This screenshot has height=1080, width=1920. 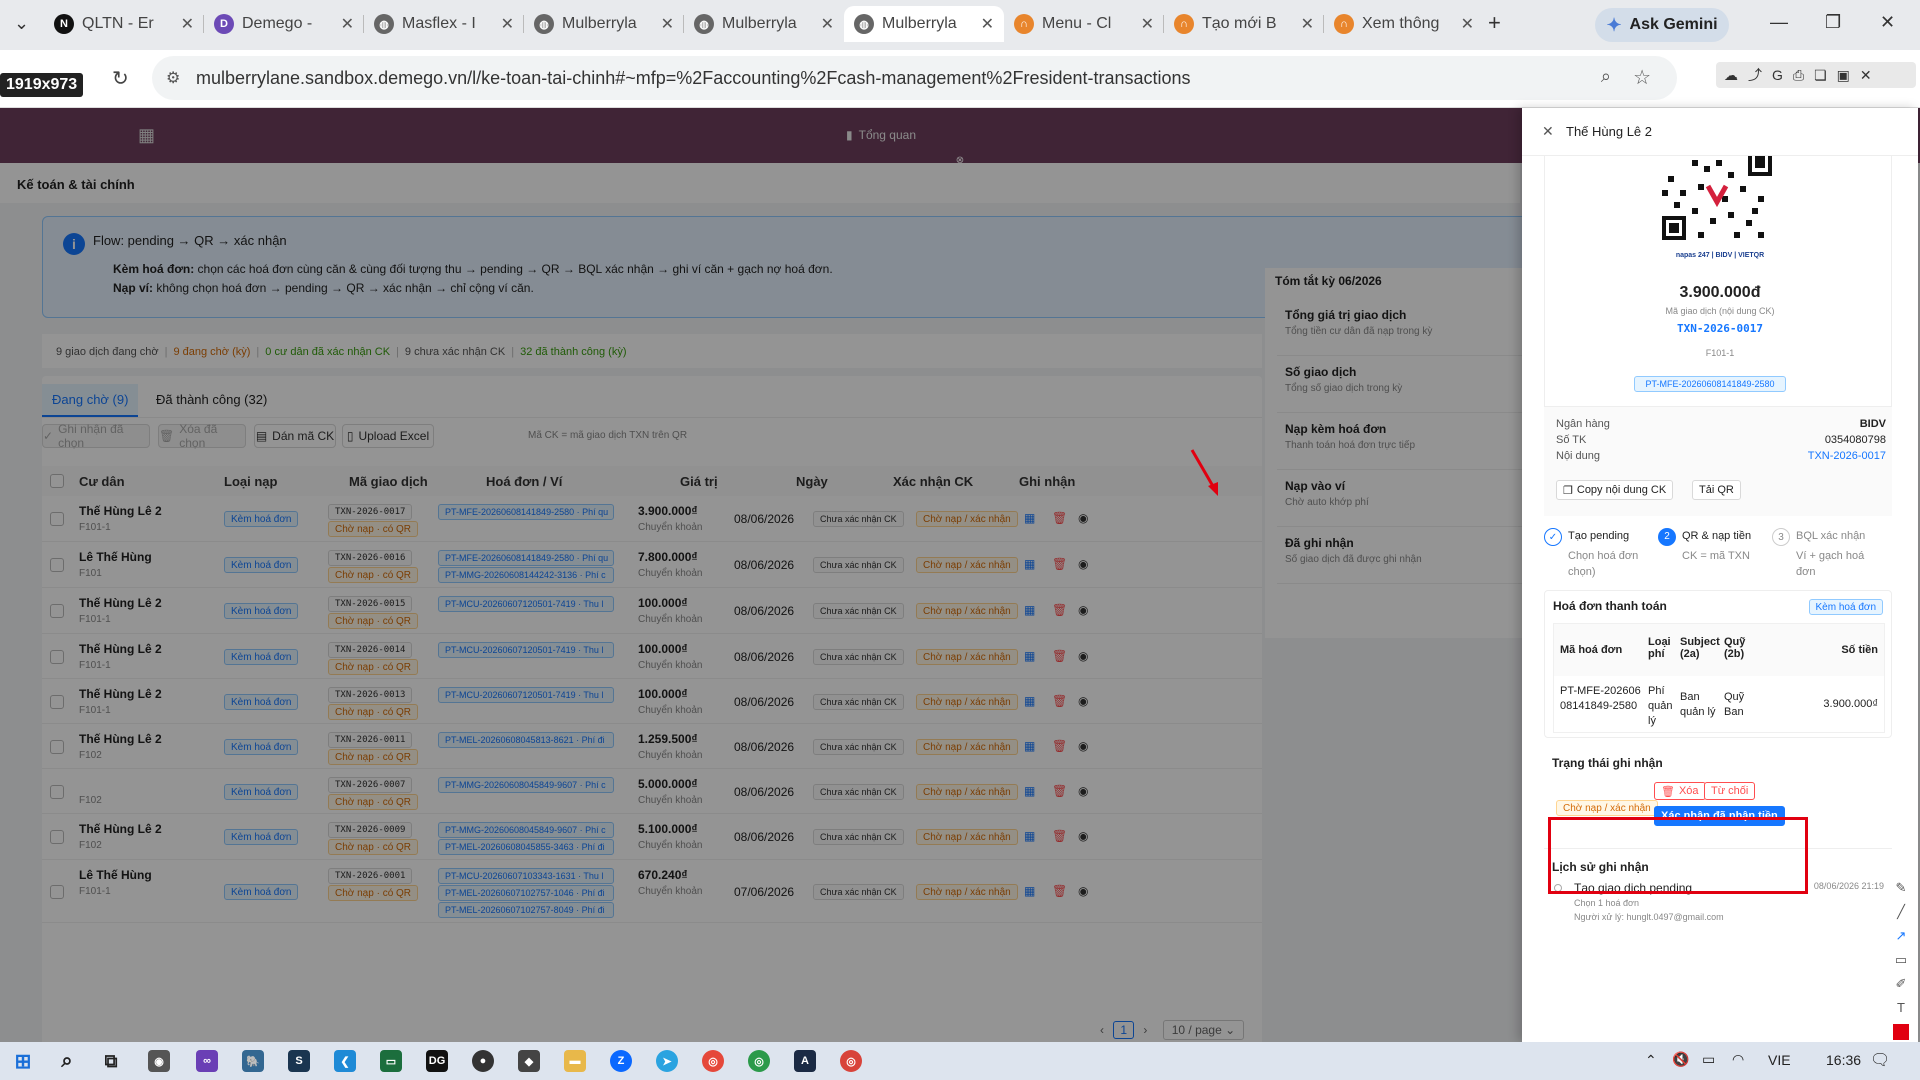 What do you see at coordinates (1708, 1059) in the screenshot?
I see `battery-icon: ▭` at bounding box center [1708, 1059].